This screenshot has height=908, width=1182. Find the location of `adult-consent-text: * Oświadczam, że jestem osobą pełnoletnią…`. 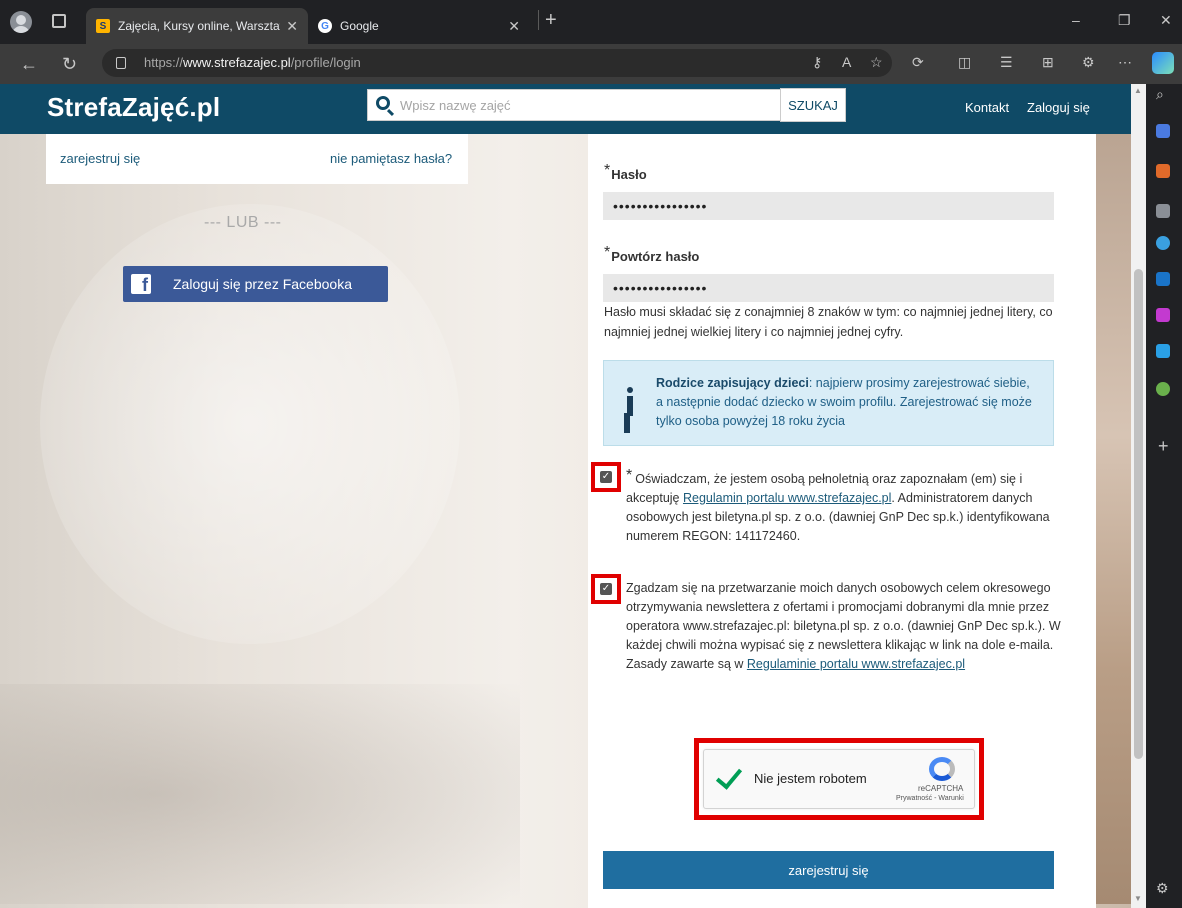

adult-consent-text: * Oświadczam, że jestem osobą pełnoletnią… is located at coordinates (838, 505).